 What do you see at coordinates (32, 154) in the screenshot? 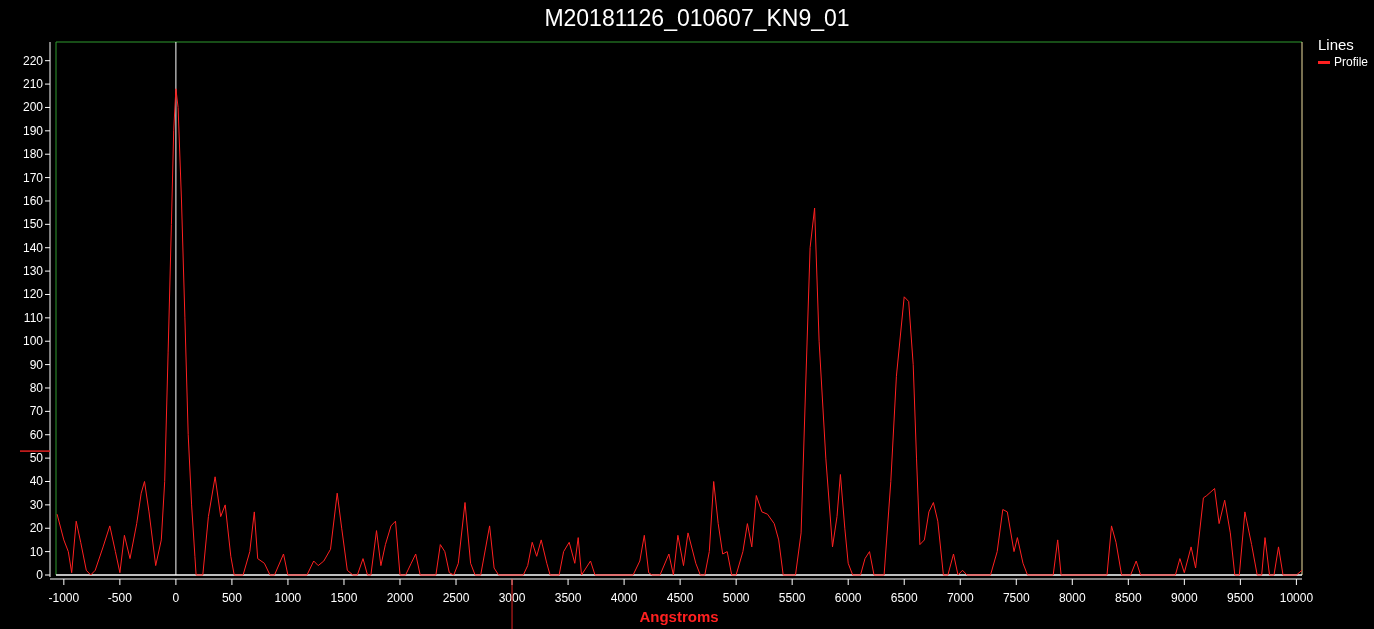
I see `y-tick-label: 180` at bounding box center [32, 154].